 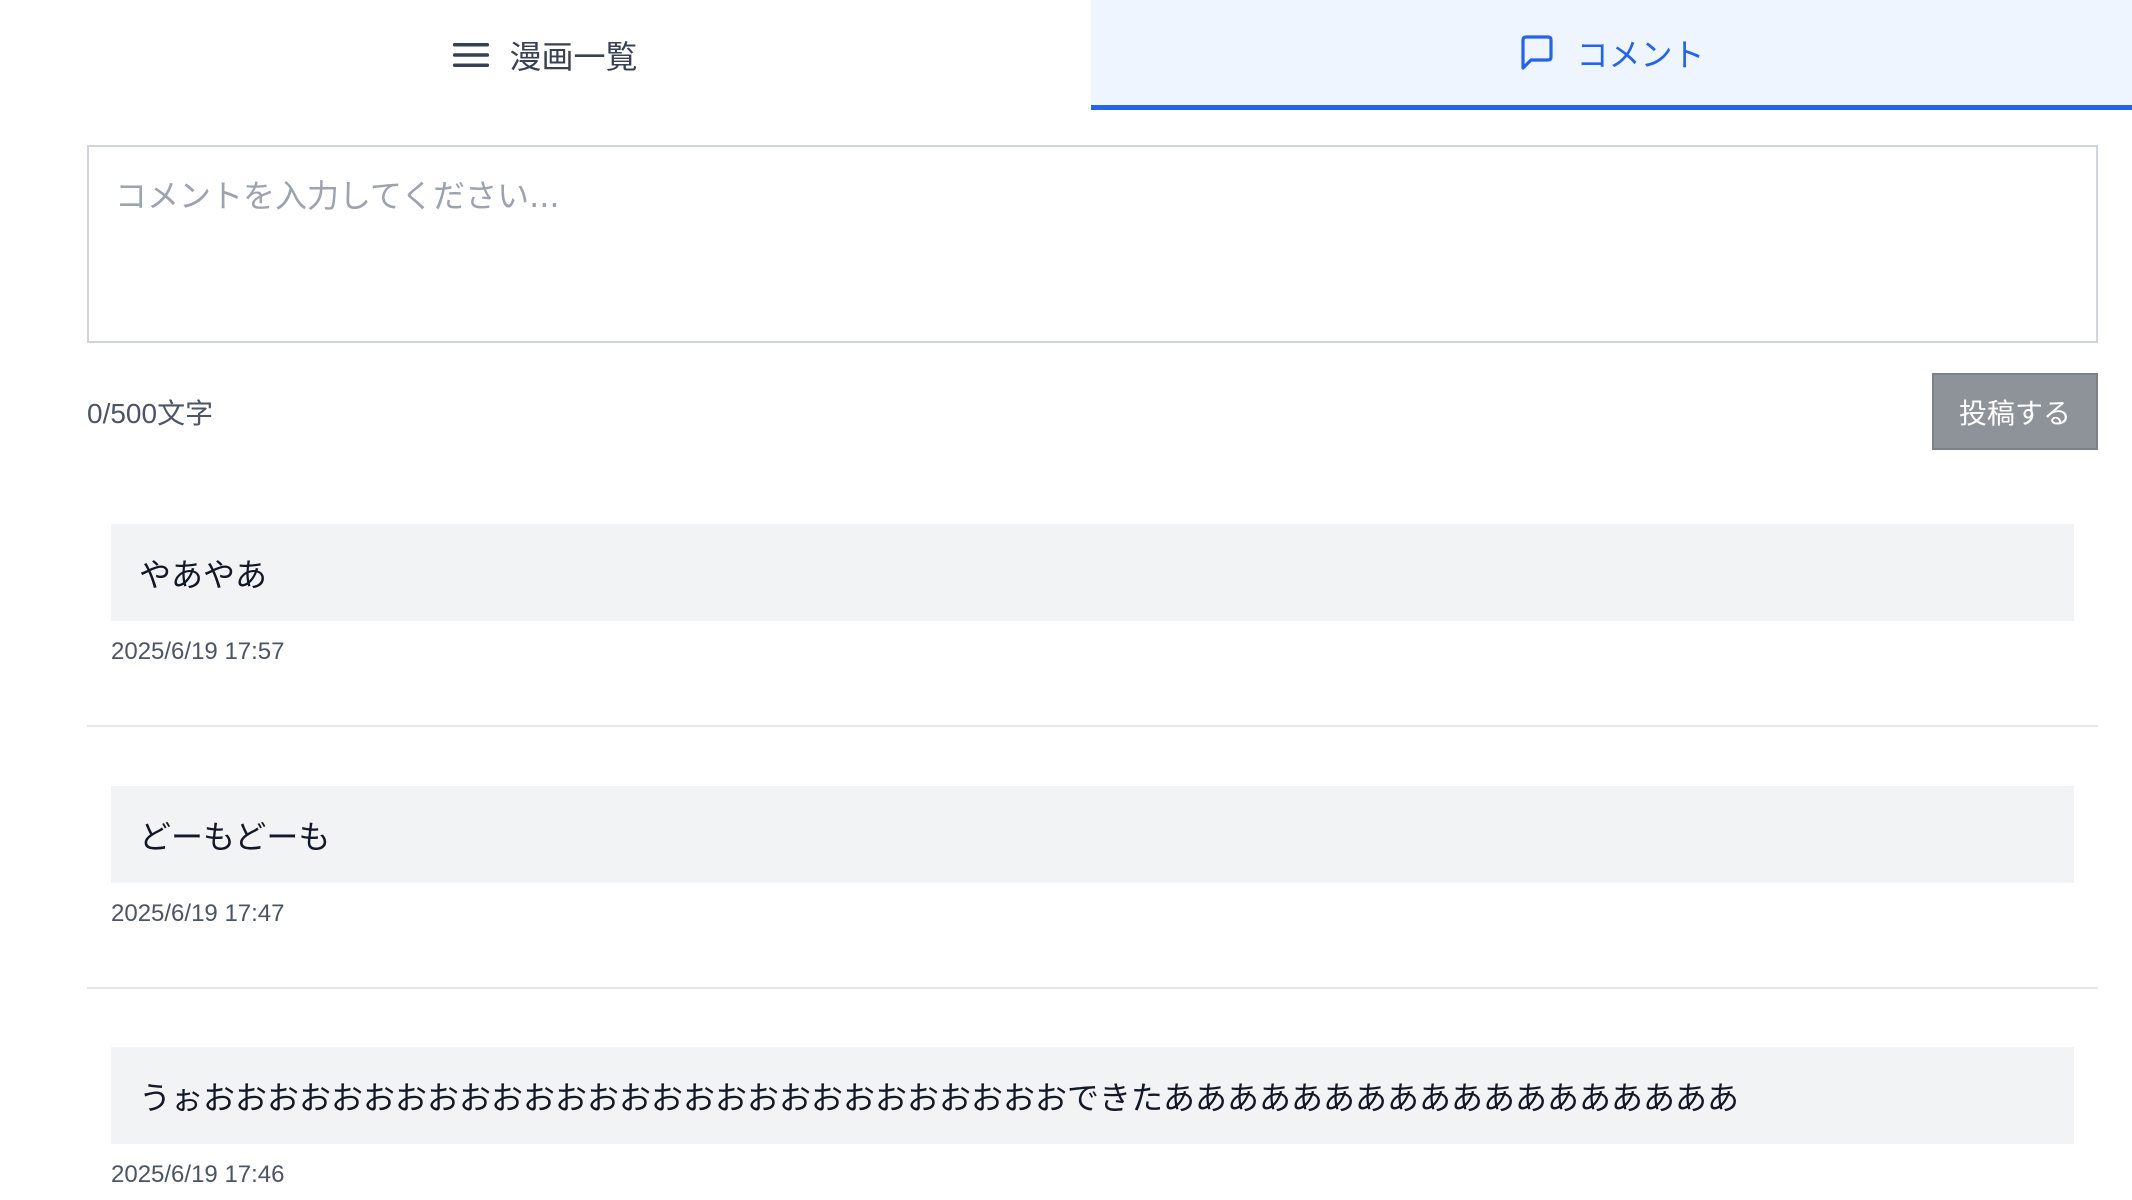 I want to click on tab-bar: 漫画一覧 コメント, so click(x=1066, y=55).